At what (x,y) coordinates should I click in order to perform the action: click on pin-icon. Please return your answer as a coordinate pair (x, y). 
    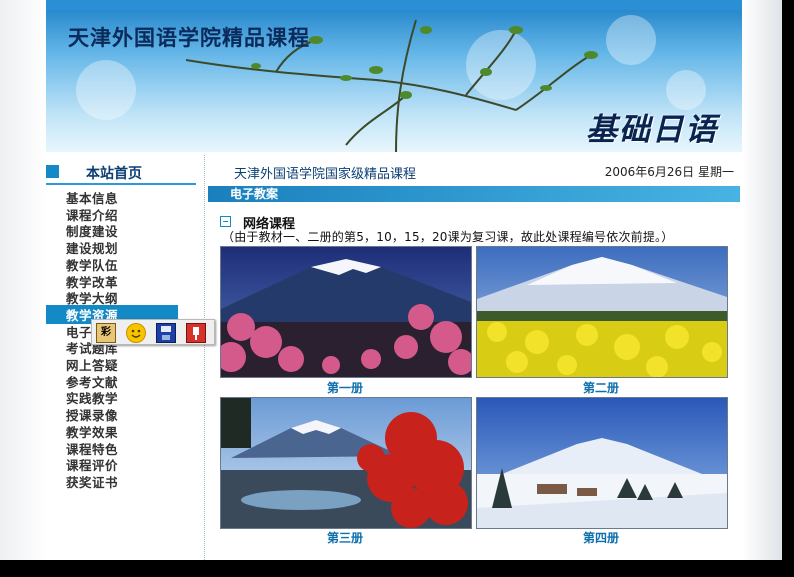
    Looking at the image, I should click on (196, 333).